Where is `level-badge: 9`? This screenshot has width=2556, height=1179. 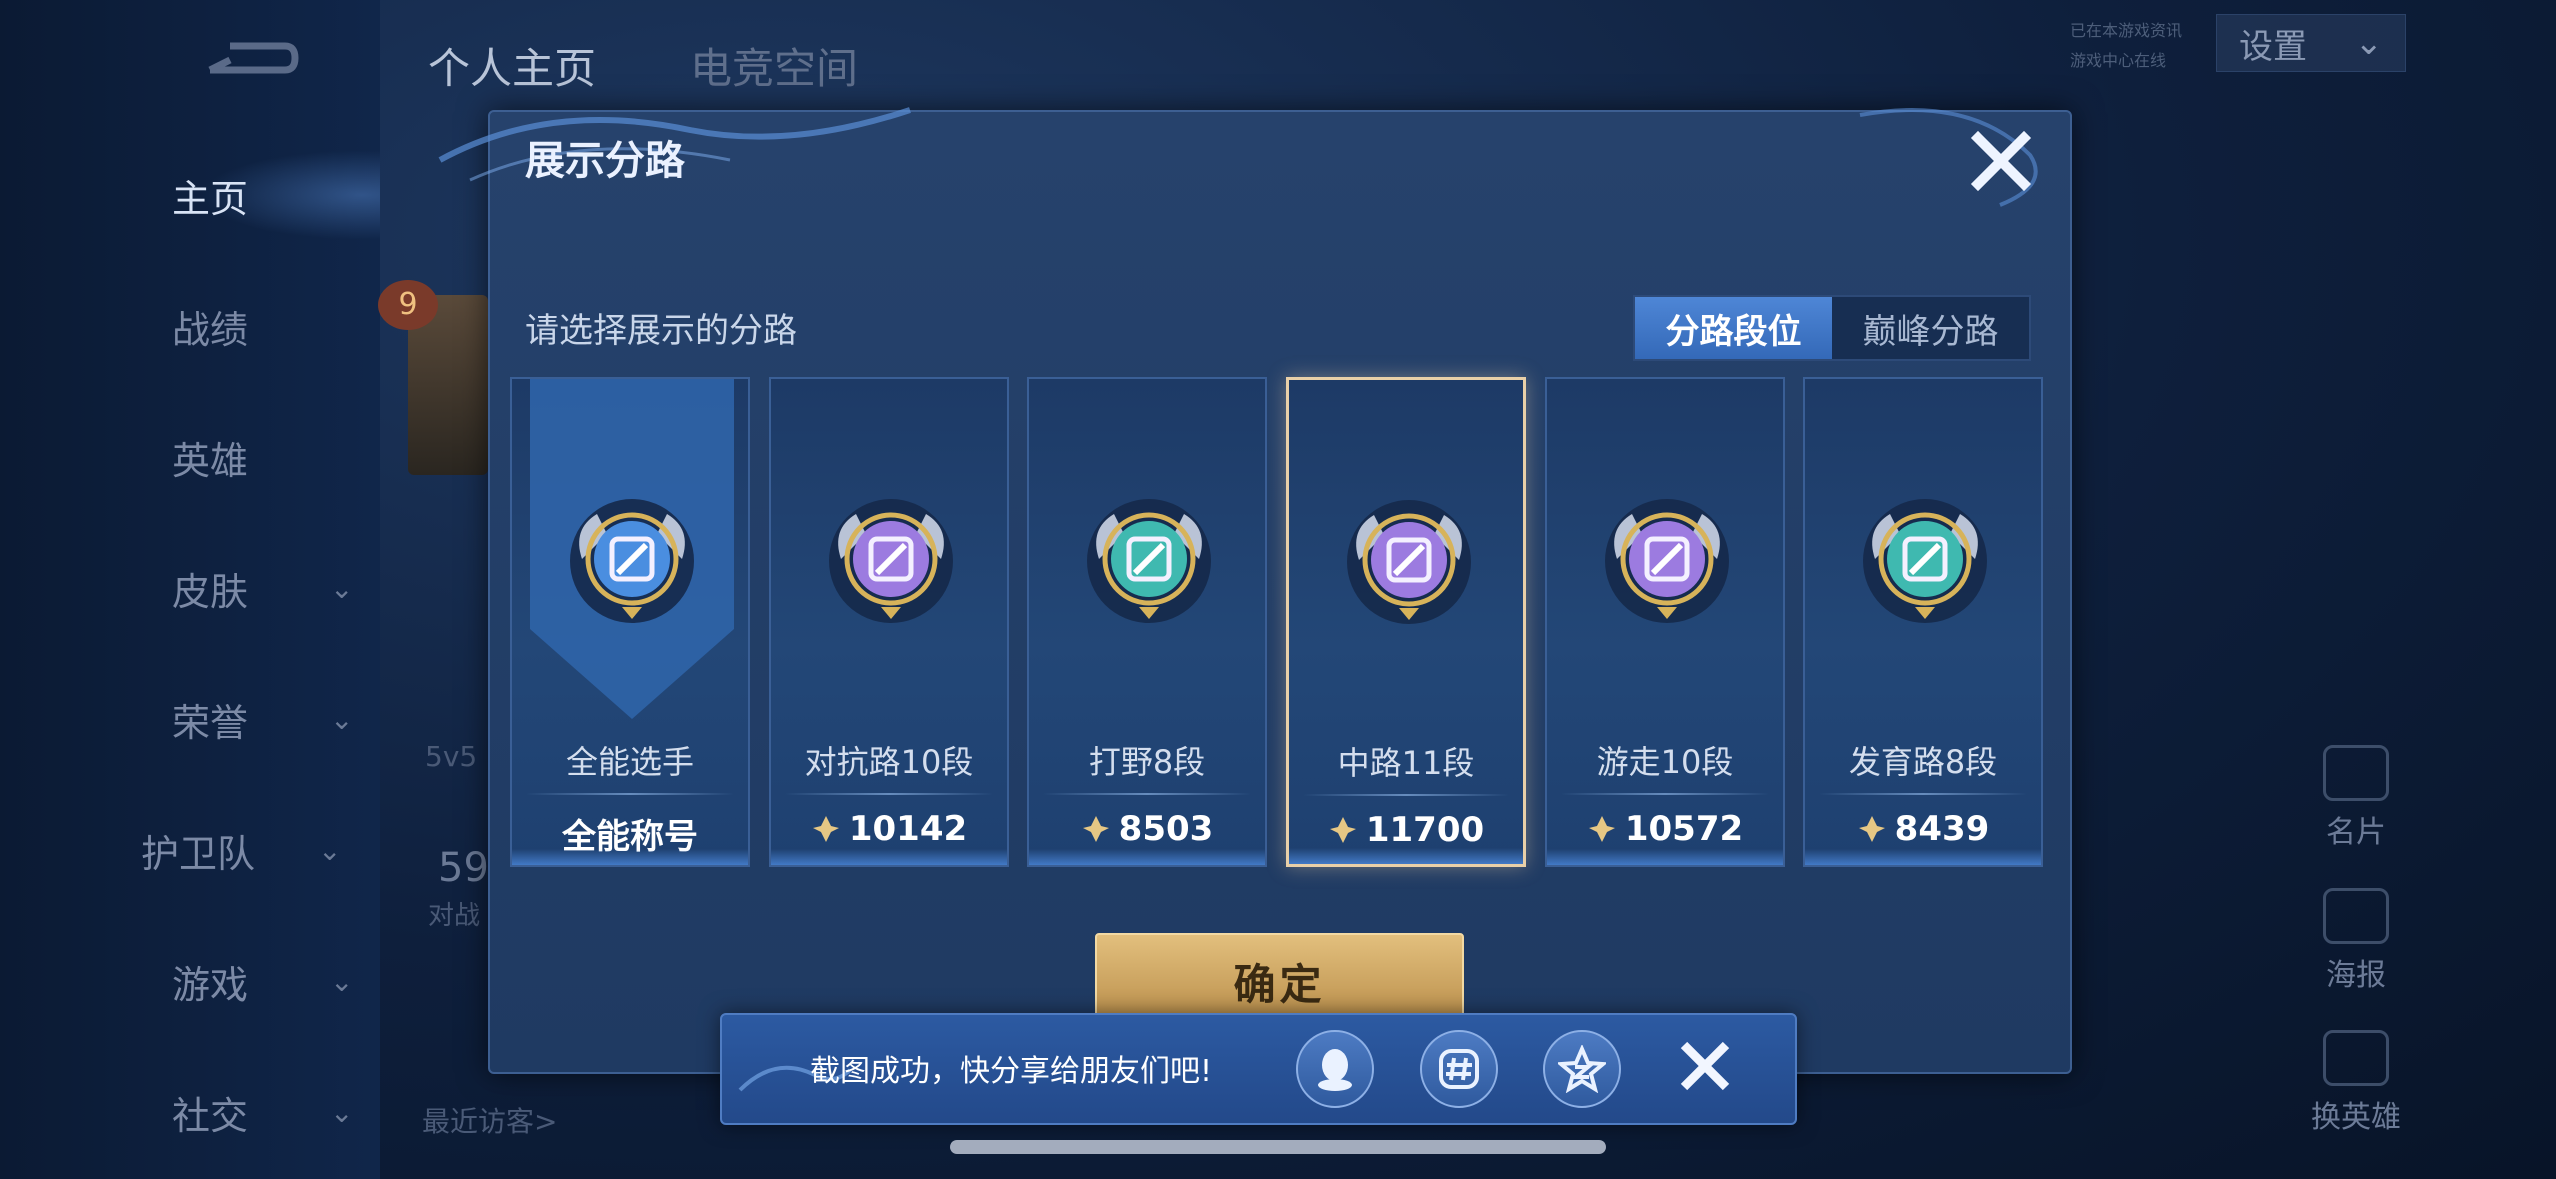
level-badge: 9 is located at coordinates (408, 305).